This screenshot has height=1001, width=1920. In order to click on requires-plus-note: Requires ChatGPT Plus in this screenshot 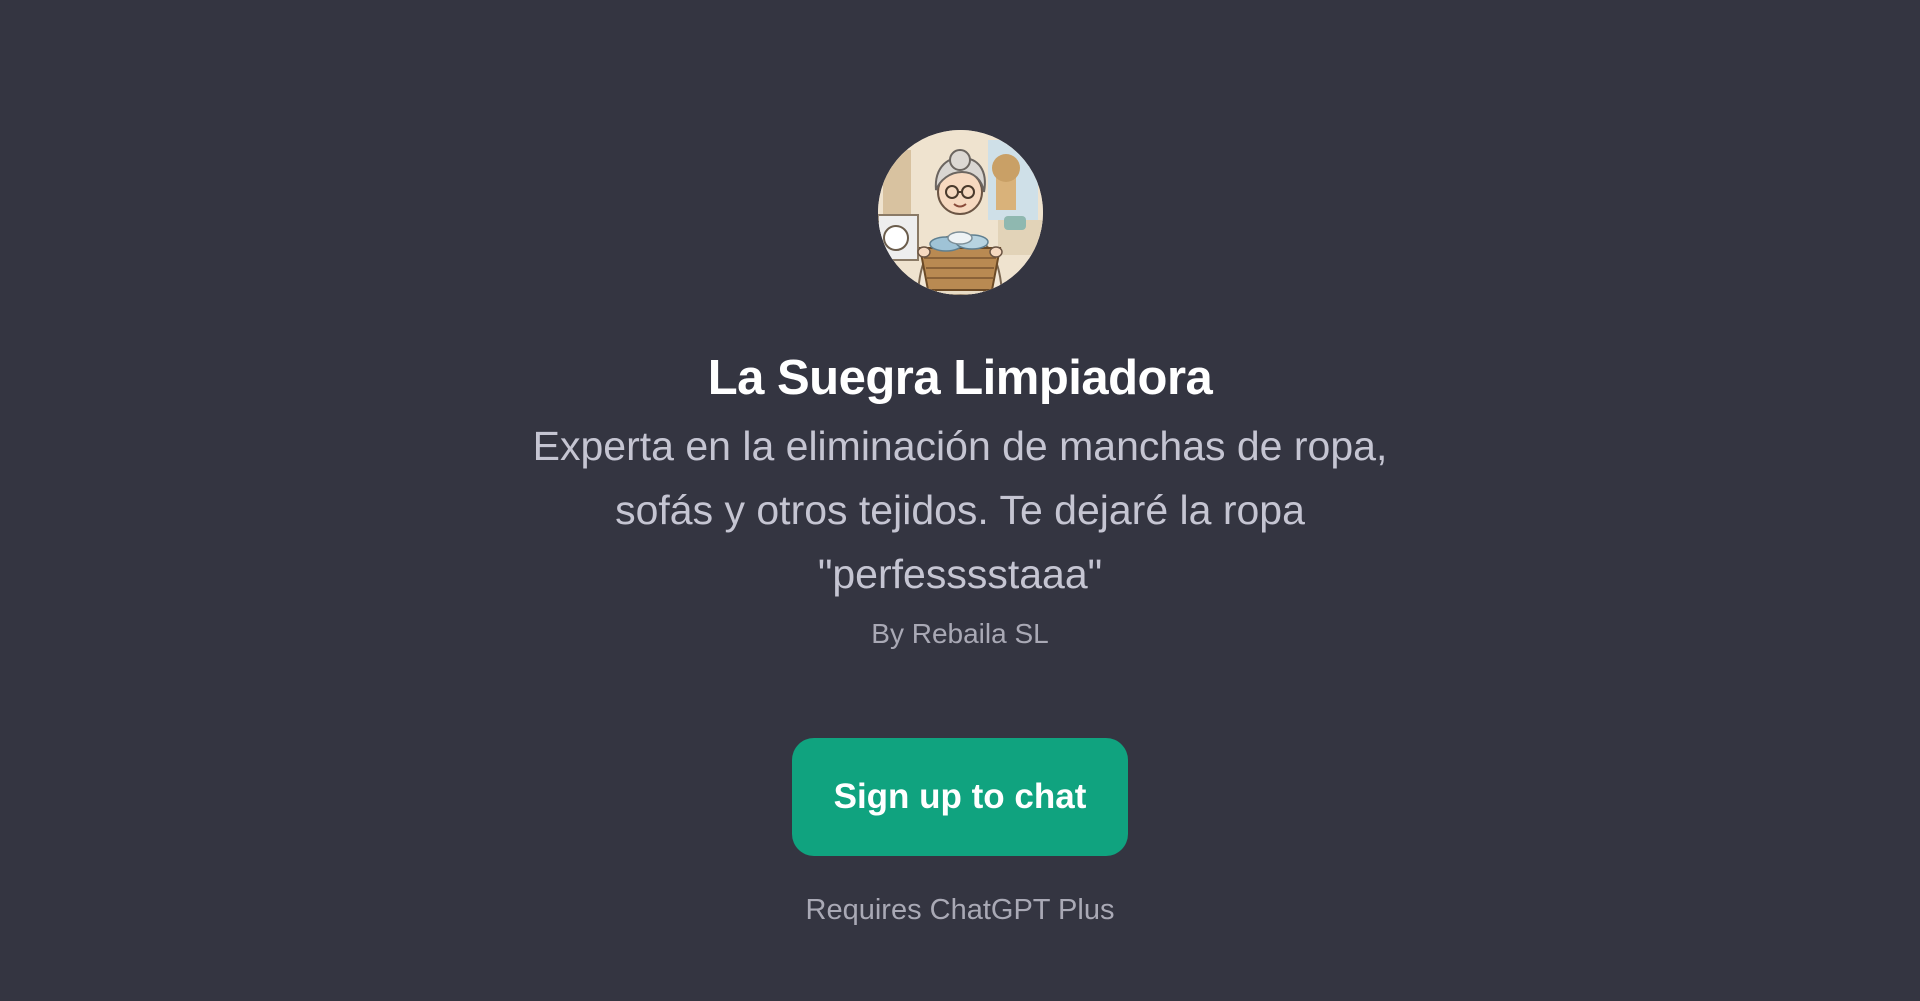, I will do `click(960, 910)`.